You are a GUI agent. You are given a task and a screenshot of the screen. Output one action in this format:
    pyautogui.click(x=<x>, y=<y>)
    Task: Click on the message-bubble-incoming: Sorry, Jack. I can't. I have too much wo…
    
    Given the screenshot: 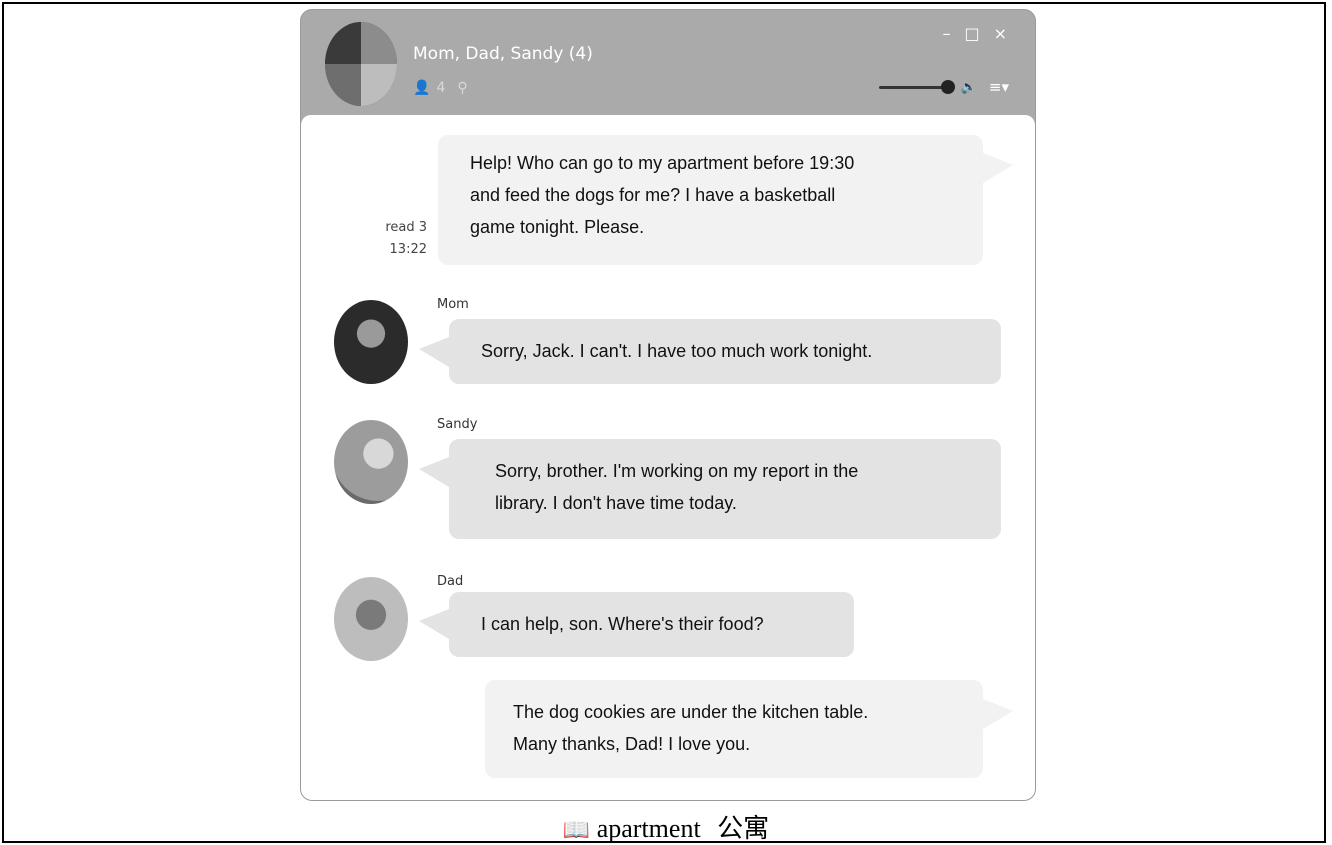 What is the action you would take?
    pyautogui.click(x=725, y=351)
    